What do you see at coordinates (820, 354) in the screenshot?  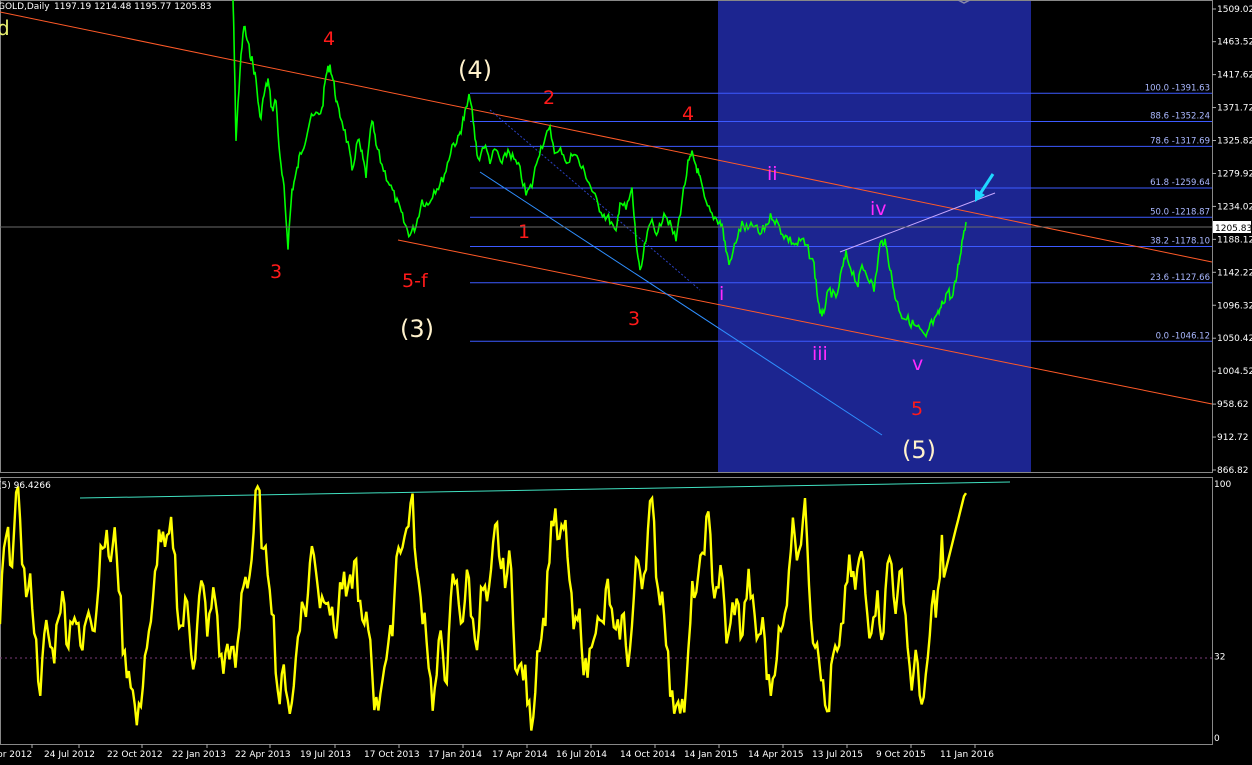 I see `wave-label: iii` at bounding box center [820, 354].